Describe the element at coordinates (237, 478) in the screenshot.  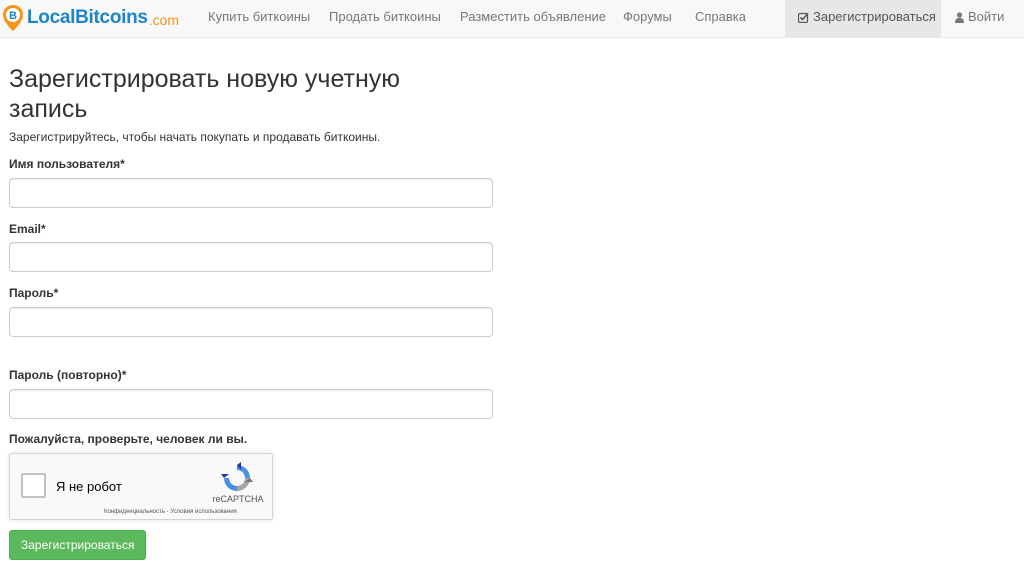
I see `recaptcha-logo-icon` at that location.